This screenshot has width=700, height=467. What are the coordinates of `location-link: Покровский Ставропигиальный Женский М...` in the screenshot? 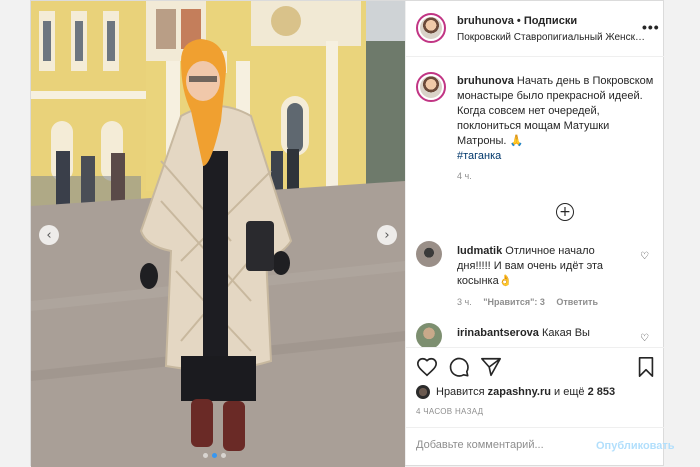 It's located at (552, 37).